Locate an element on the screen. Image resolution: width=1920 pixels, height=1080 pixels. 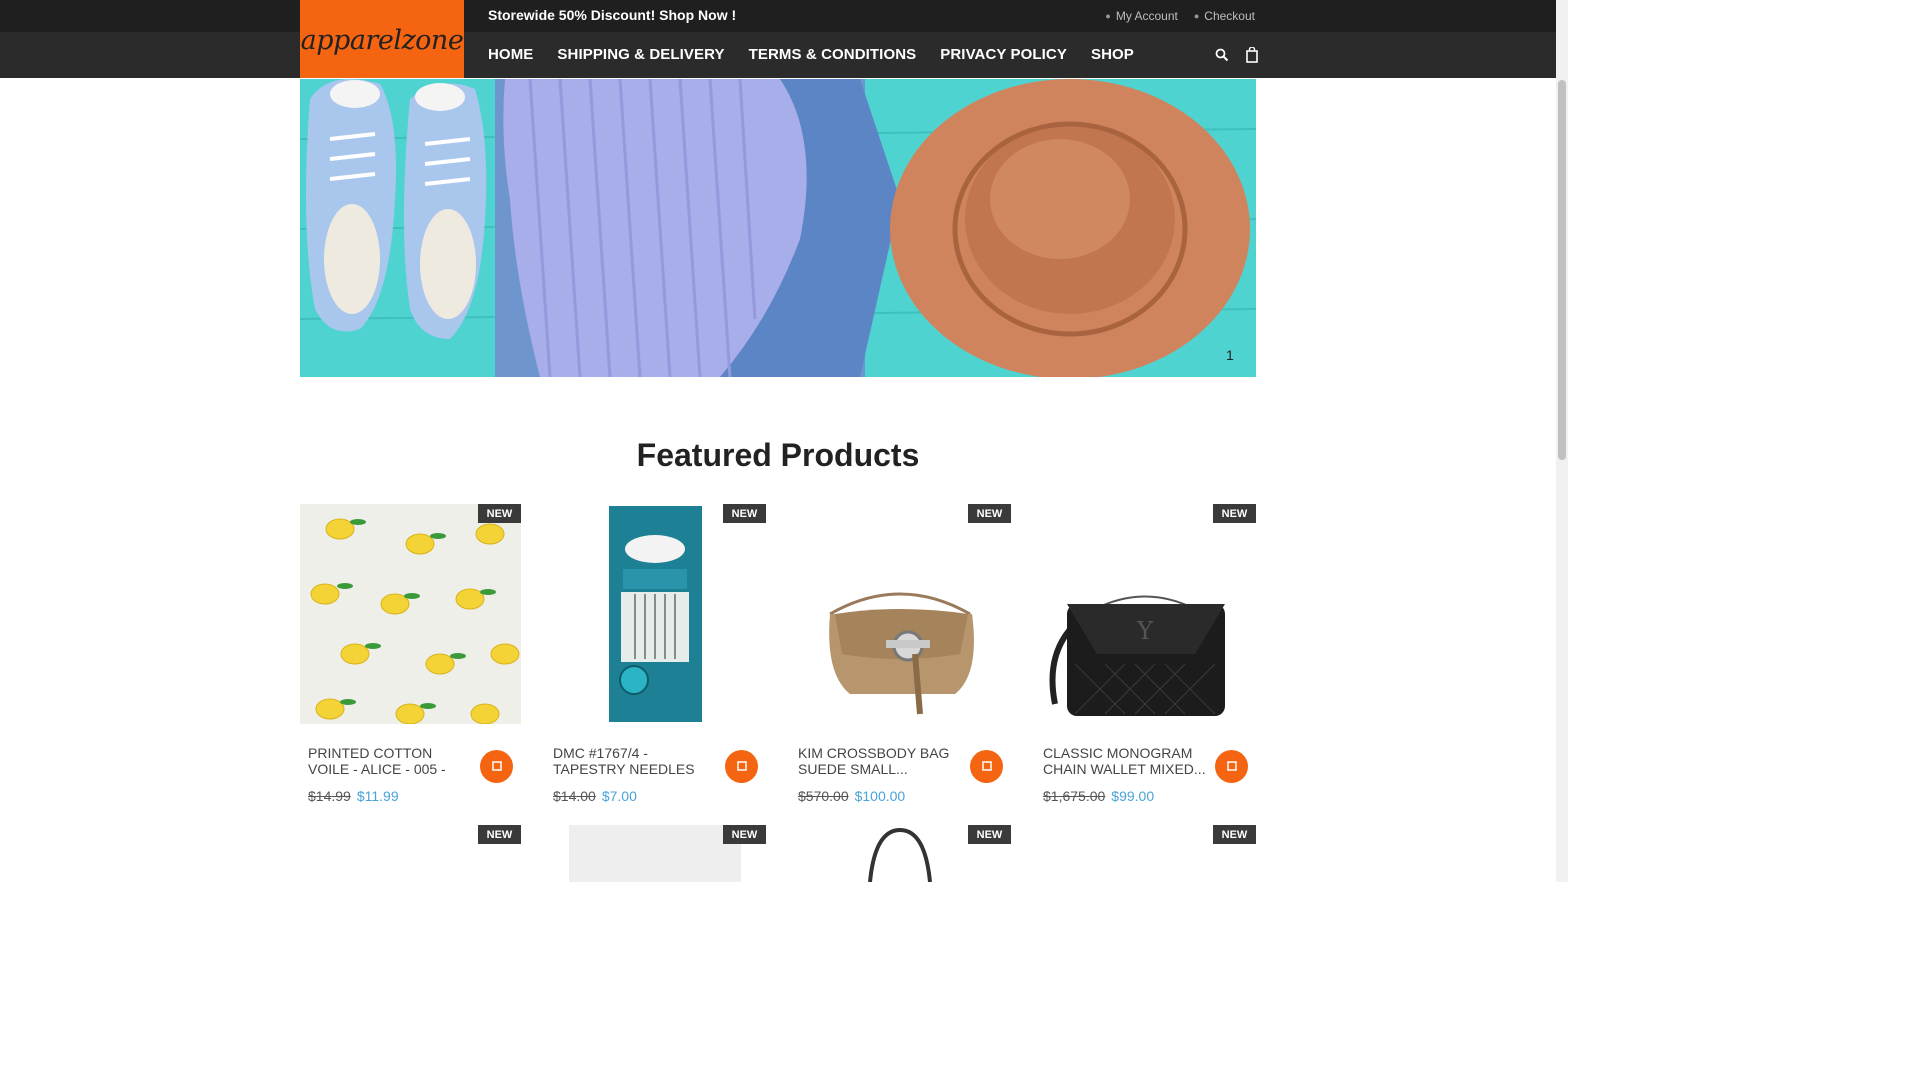
old-price: $14.99 is located at coordinates (329, 796).